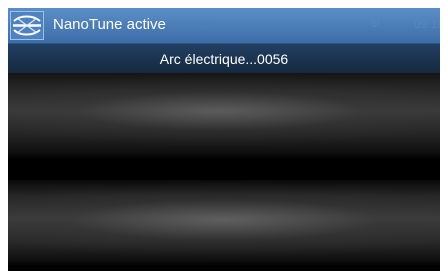 The height and width of the screenshot is (273, 448). I want to click on title-bar: NanoTune active mo 0.25 ⚙ 09:18, so click(224, 25).